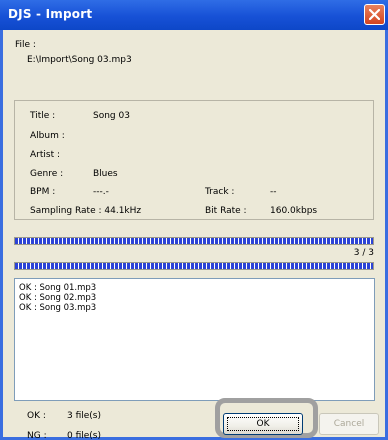  I want to click on ok-count-label: OK :, so click(36, 416).